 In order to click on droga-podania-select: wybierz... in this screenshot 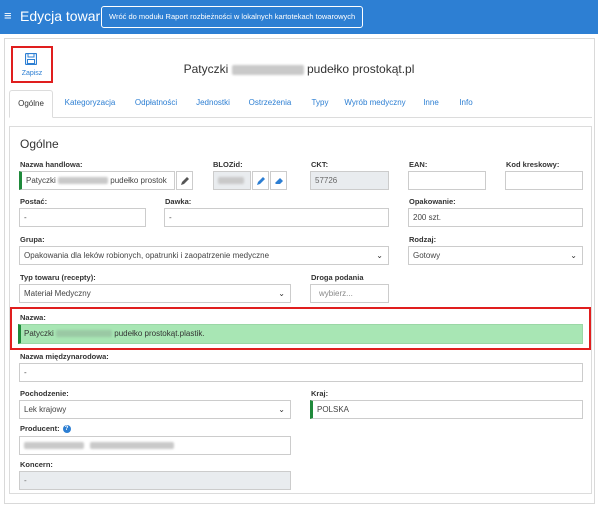, I will do `click(349, 293)`.